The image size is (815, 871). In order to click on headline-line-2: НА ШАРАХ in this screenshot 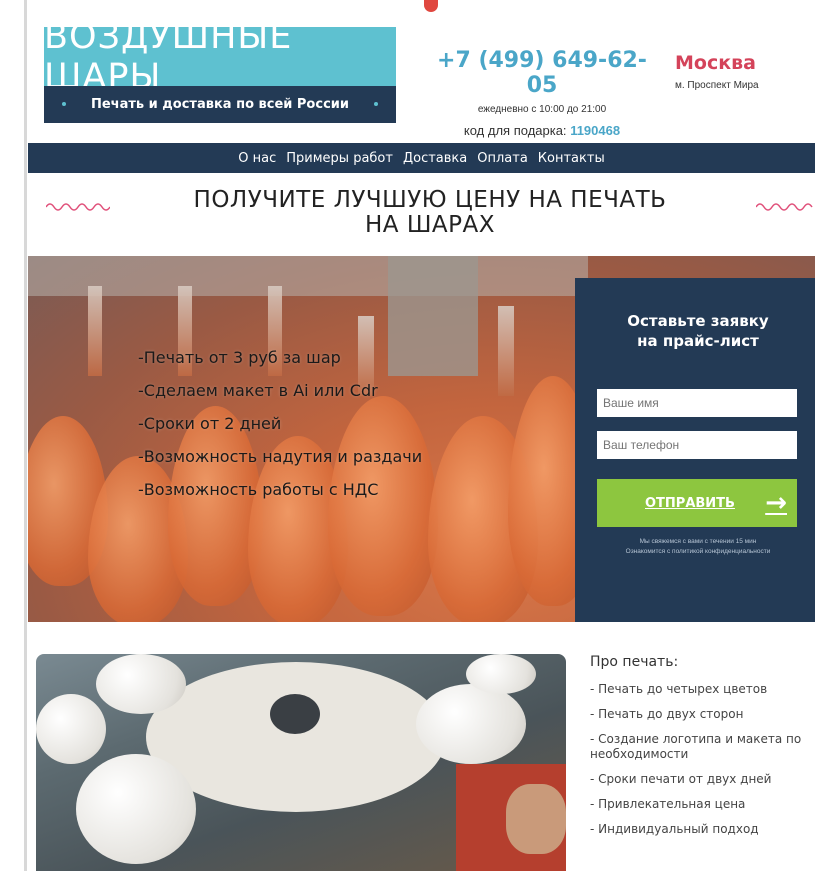, I will do `click(430, 225)`.